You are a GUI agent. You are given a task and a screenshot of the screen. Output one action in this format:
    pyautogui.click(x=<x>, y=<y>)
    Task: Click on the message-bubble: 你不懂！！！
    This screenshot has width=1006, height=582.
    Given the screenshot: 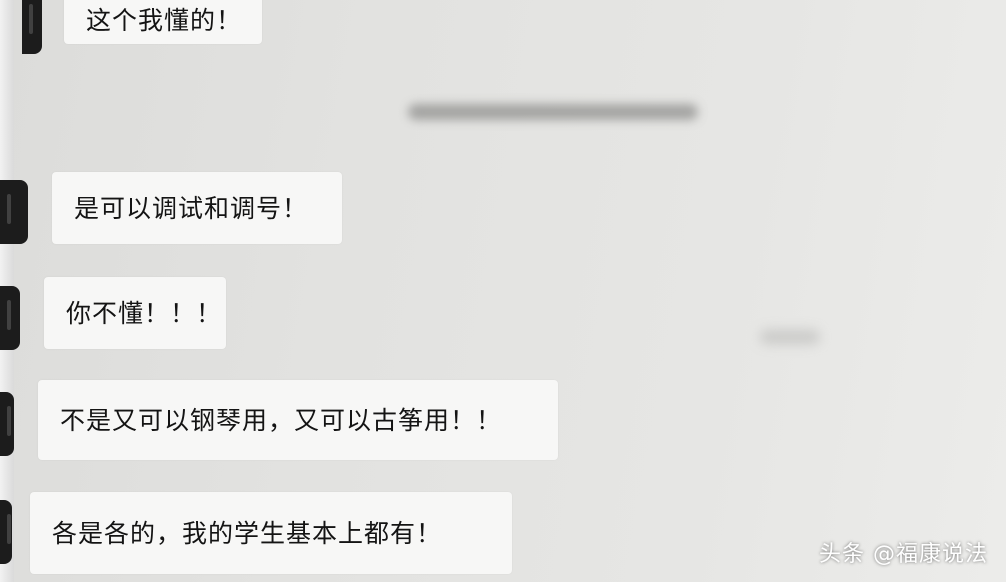 What is the action you would take?
    pyautogui.click(x=135, y=313)
    